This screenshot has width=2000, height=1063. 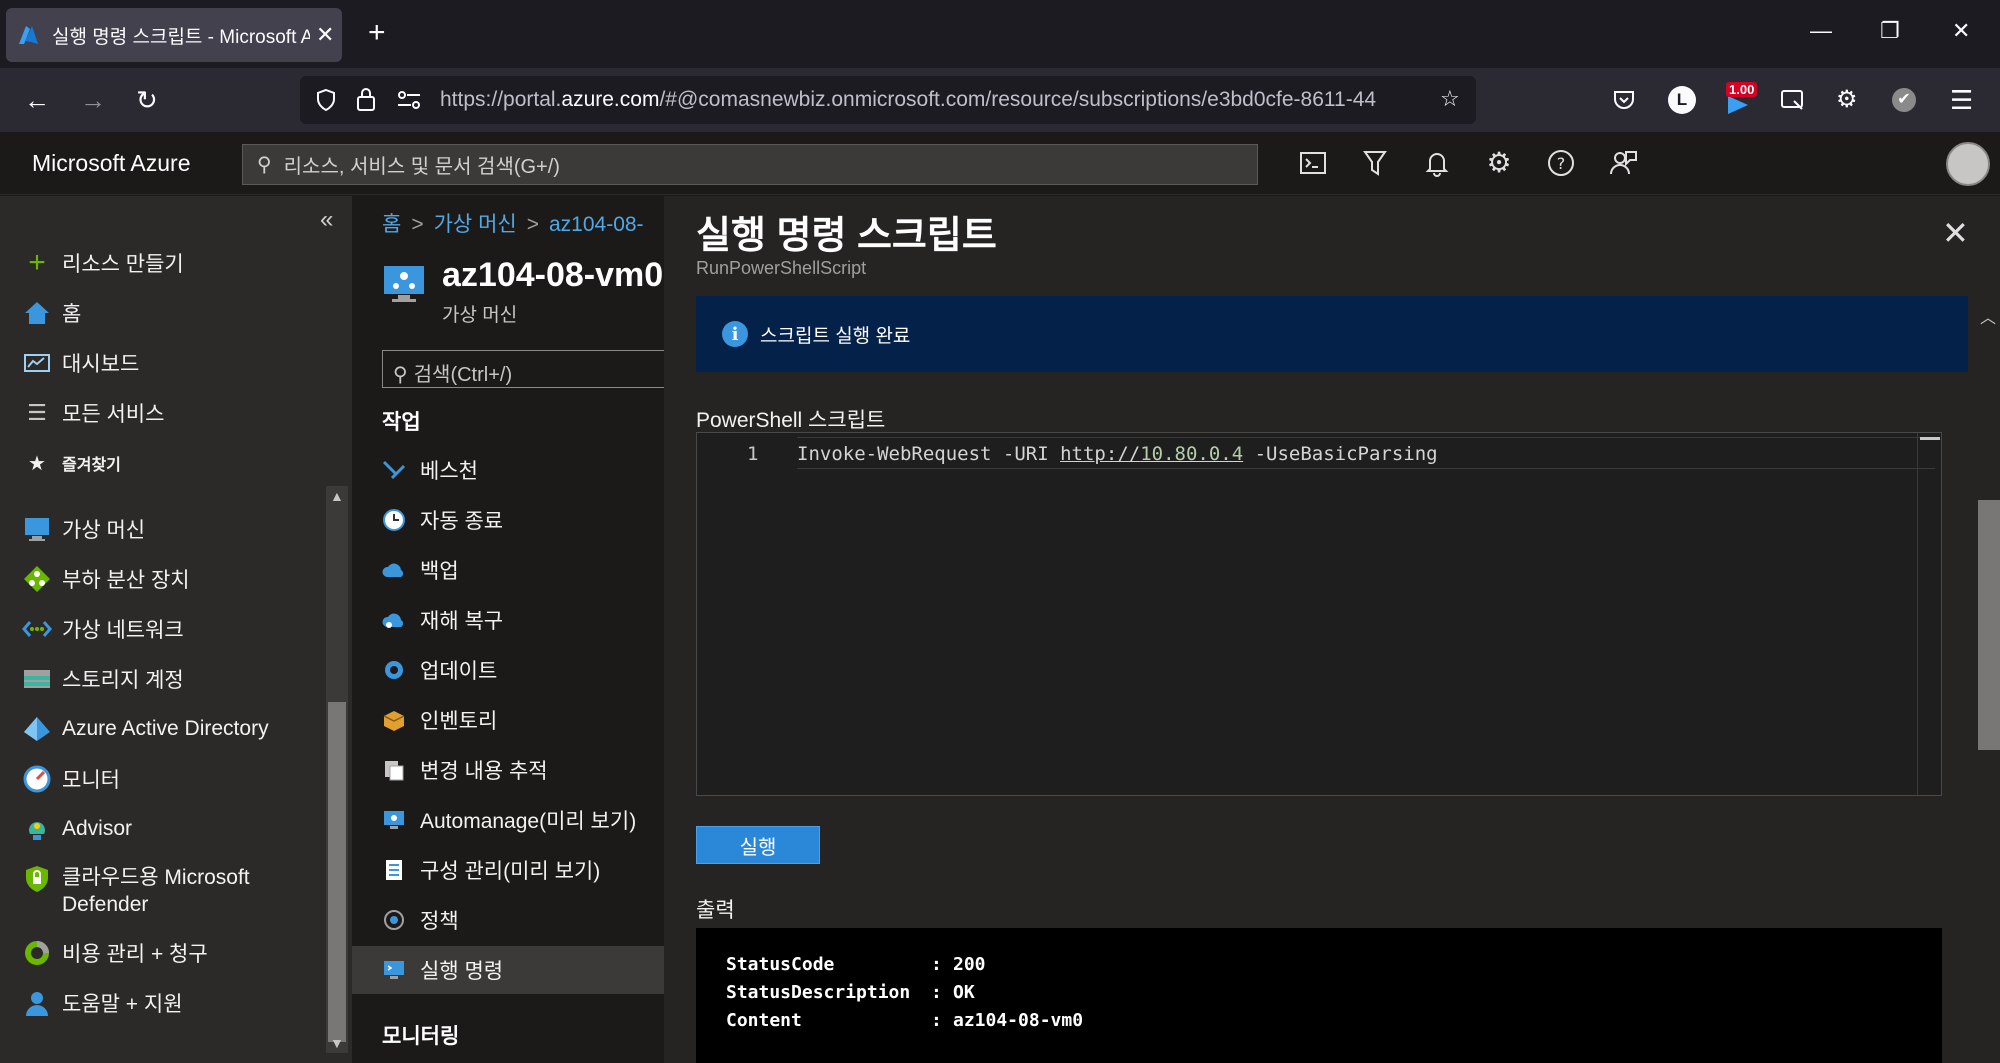 What do you see at coordinates (523, 520) in the screenshot?
I see `menu-item-auto-shutdown: 자동 종료` at bounding box center [523, 520].